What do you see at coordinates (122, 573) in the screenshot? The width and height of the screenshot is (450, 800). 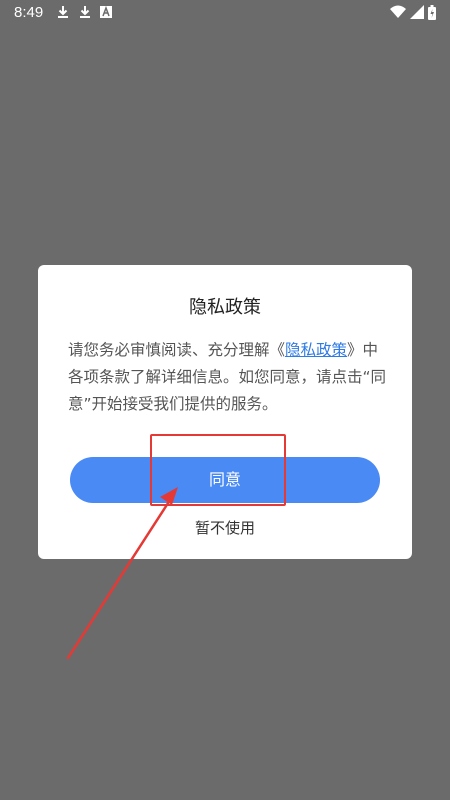 I see `arrow-annotation` at bounding box center [122, 573].